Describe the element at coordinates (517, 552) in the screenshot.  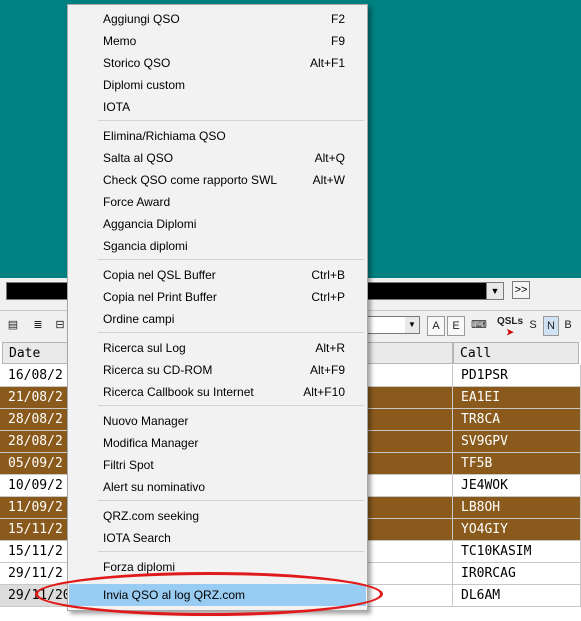
I see `cell-call: TC10KASIM` at that location.